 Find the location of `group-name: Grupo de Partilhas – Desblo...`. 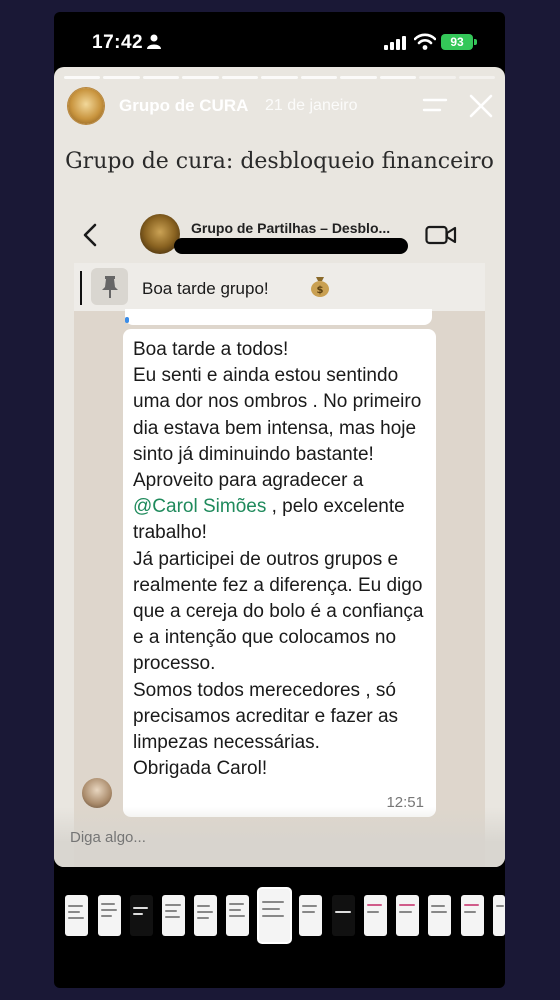

group-name: Grupo de Partilhas – Desblo... is located at coordinates (291, 228).